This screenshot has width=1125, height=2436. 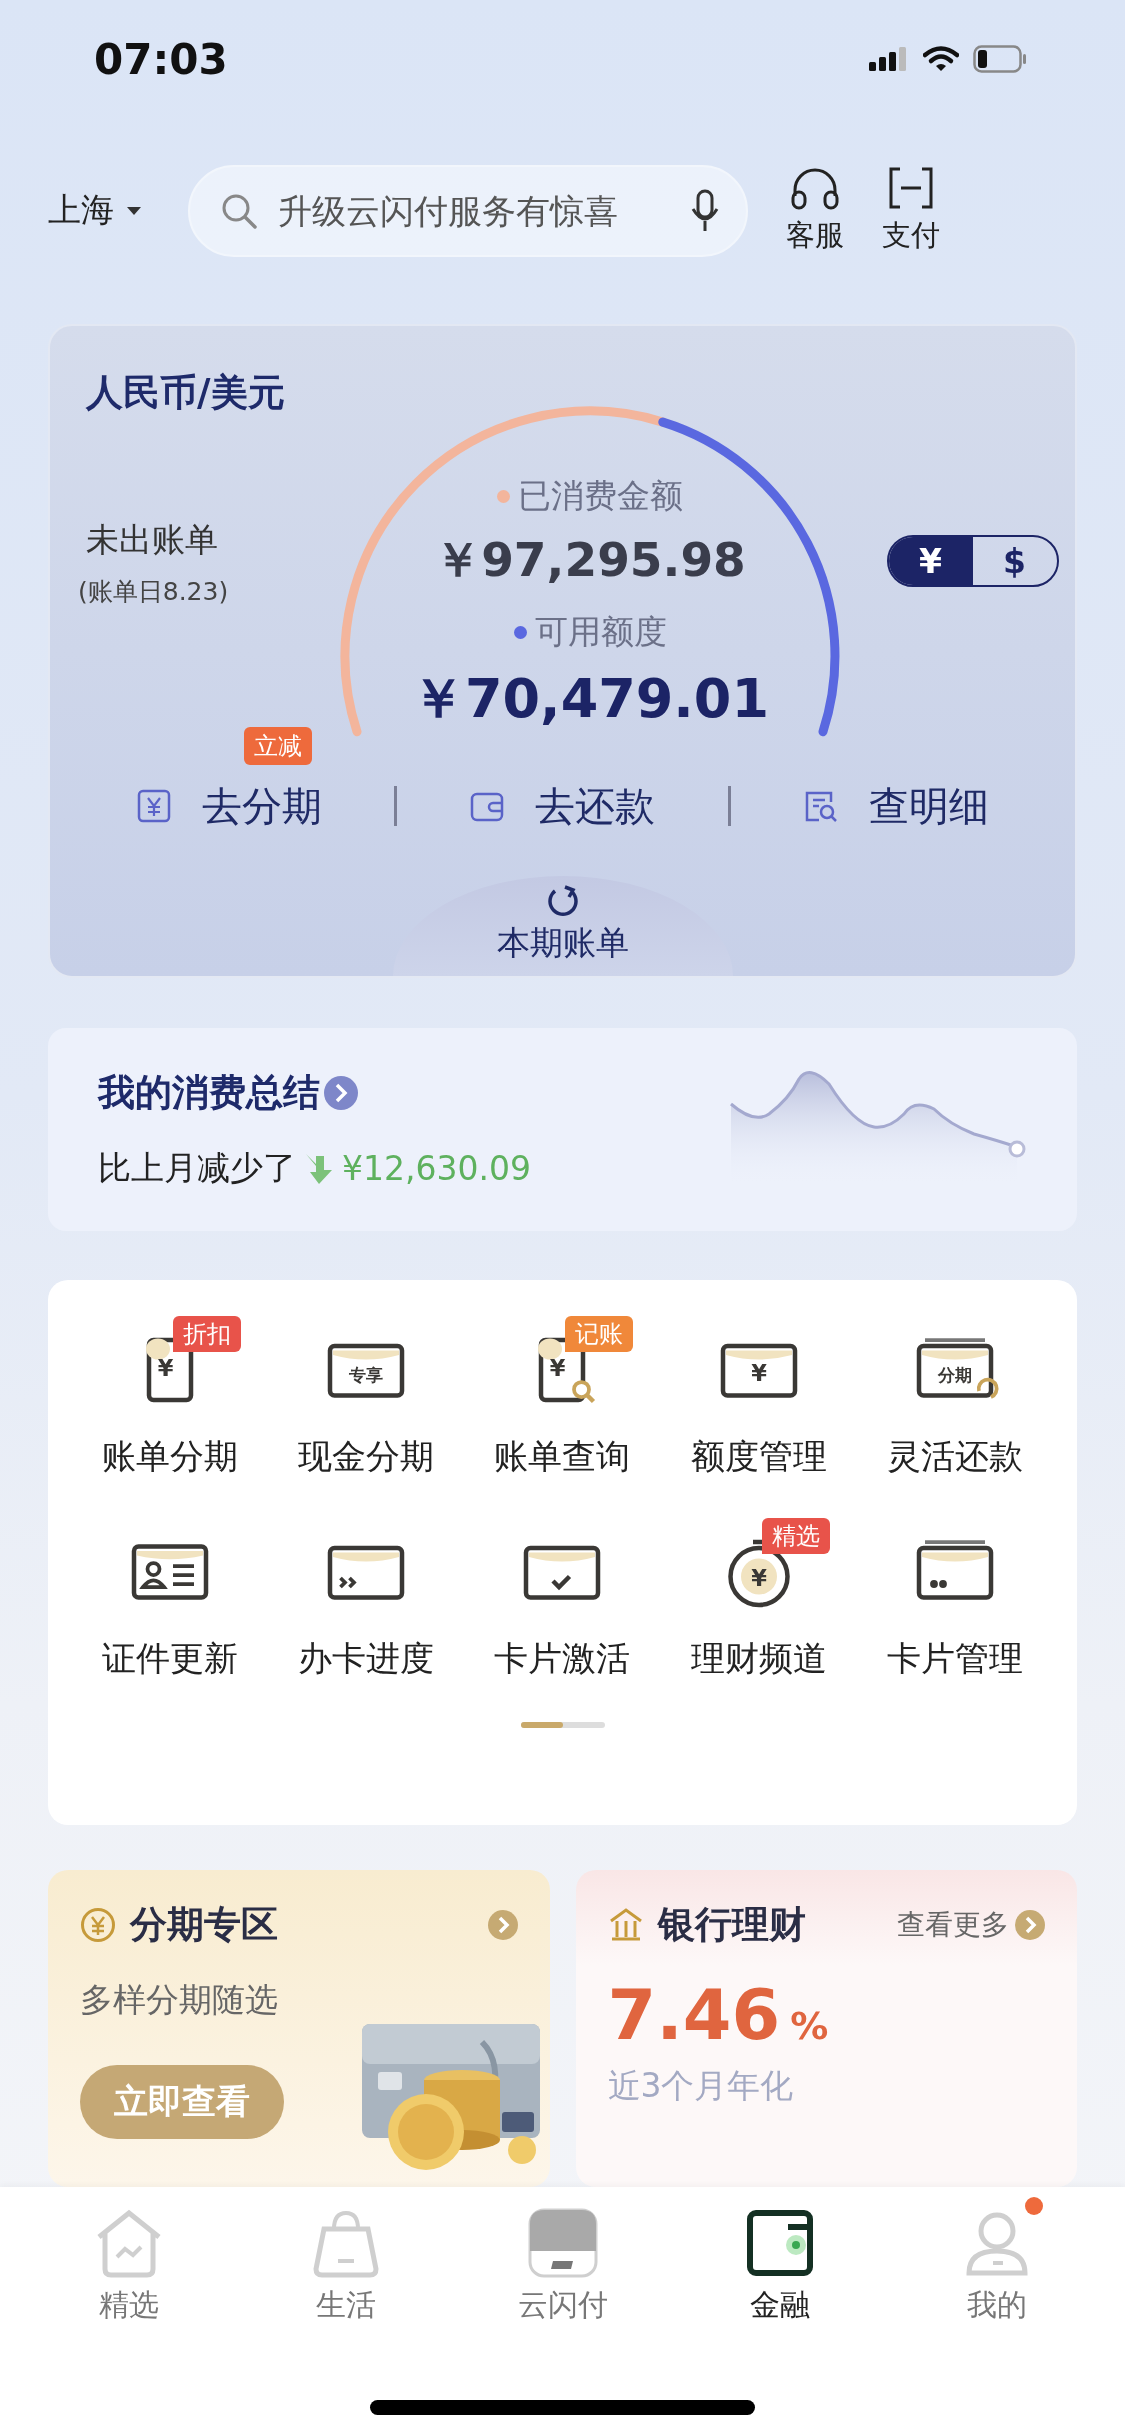 What do you see at coordinates (911, 187) in the screenshot?
I see `scan-icon` at bounding box center [911, 187].